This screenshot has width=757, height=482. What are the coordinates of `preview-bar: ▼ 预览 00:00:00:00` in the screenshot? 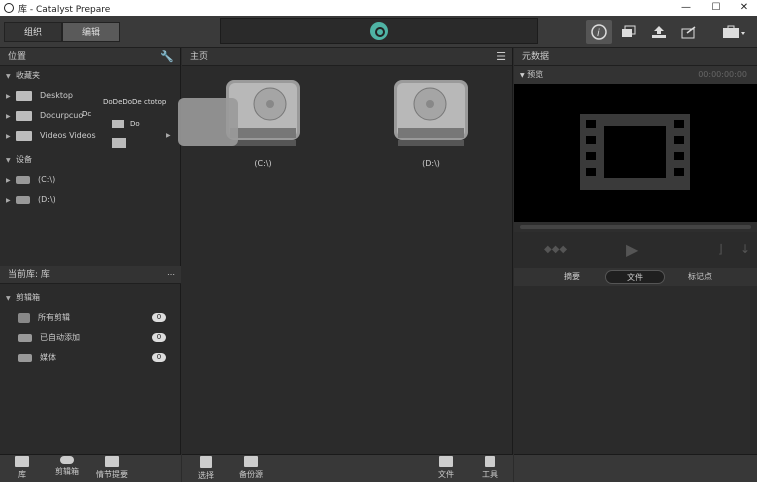 It's located at (635, 75).